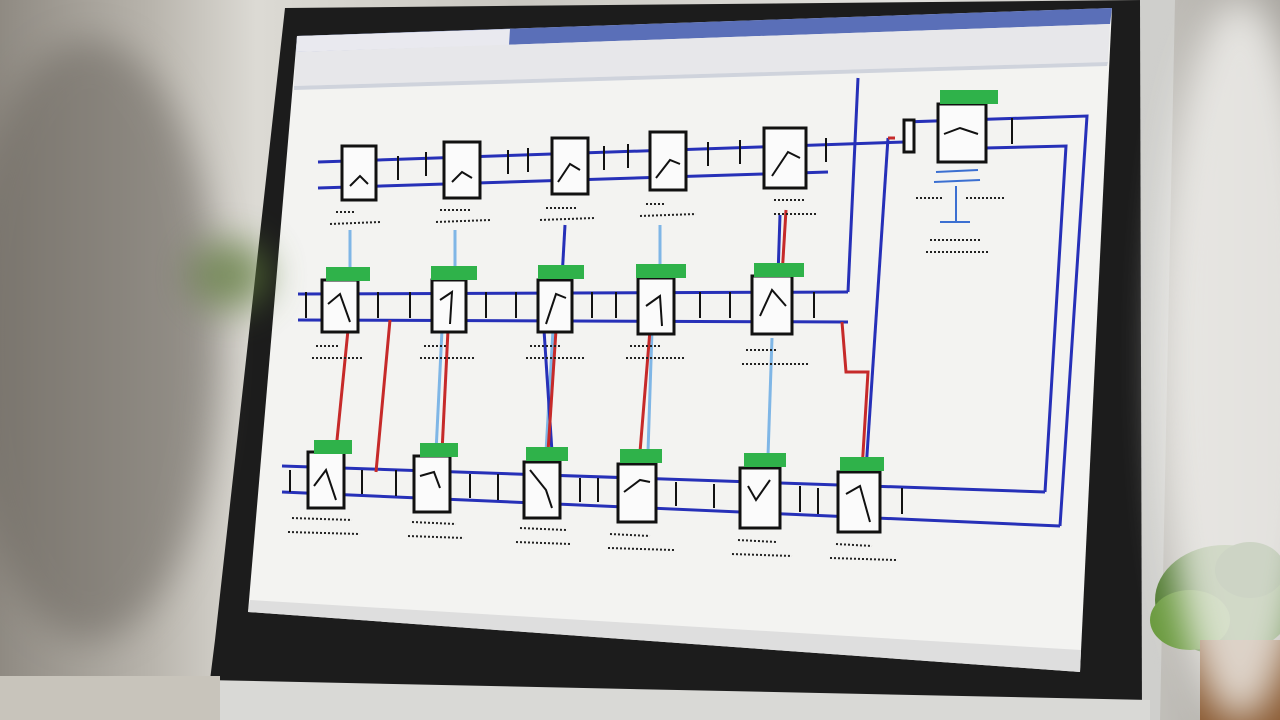  Describe the element at coordinates (230, 275) in the screenshot. I see `background-blur-plant-left` at that location.